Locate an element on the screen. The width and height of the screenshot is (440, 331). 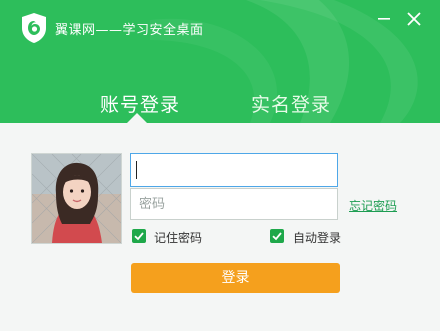
active-tab-pointer is located at coordinates (137, 118).